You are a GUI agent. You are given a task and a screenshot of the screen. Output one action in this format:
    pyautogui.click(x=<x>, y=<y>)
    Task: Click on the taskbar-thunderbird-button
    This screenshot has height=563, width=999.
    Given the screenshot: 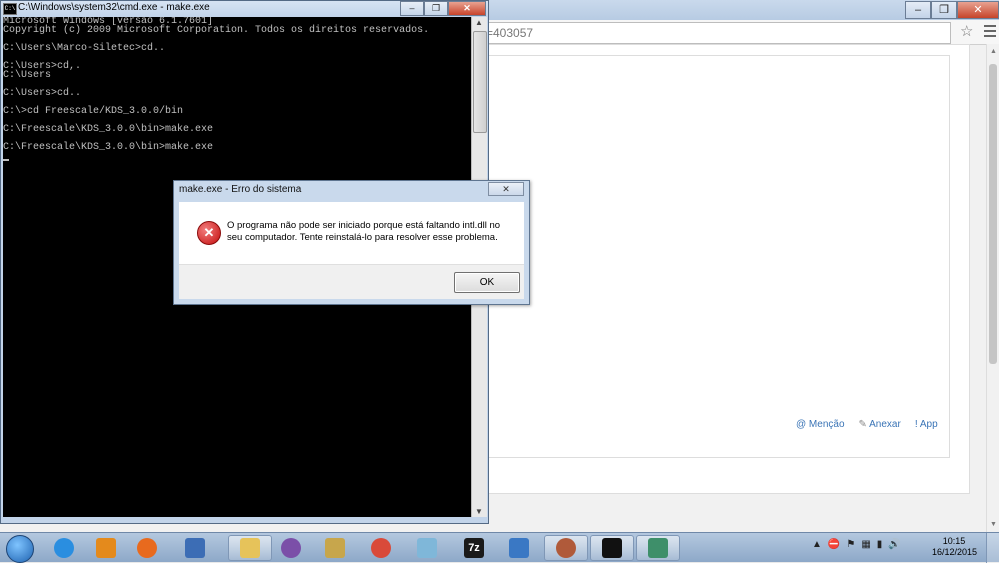 What is the action you would take?
    pyautogui.click(x=195, y=548)
    